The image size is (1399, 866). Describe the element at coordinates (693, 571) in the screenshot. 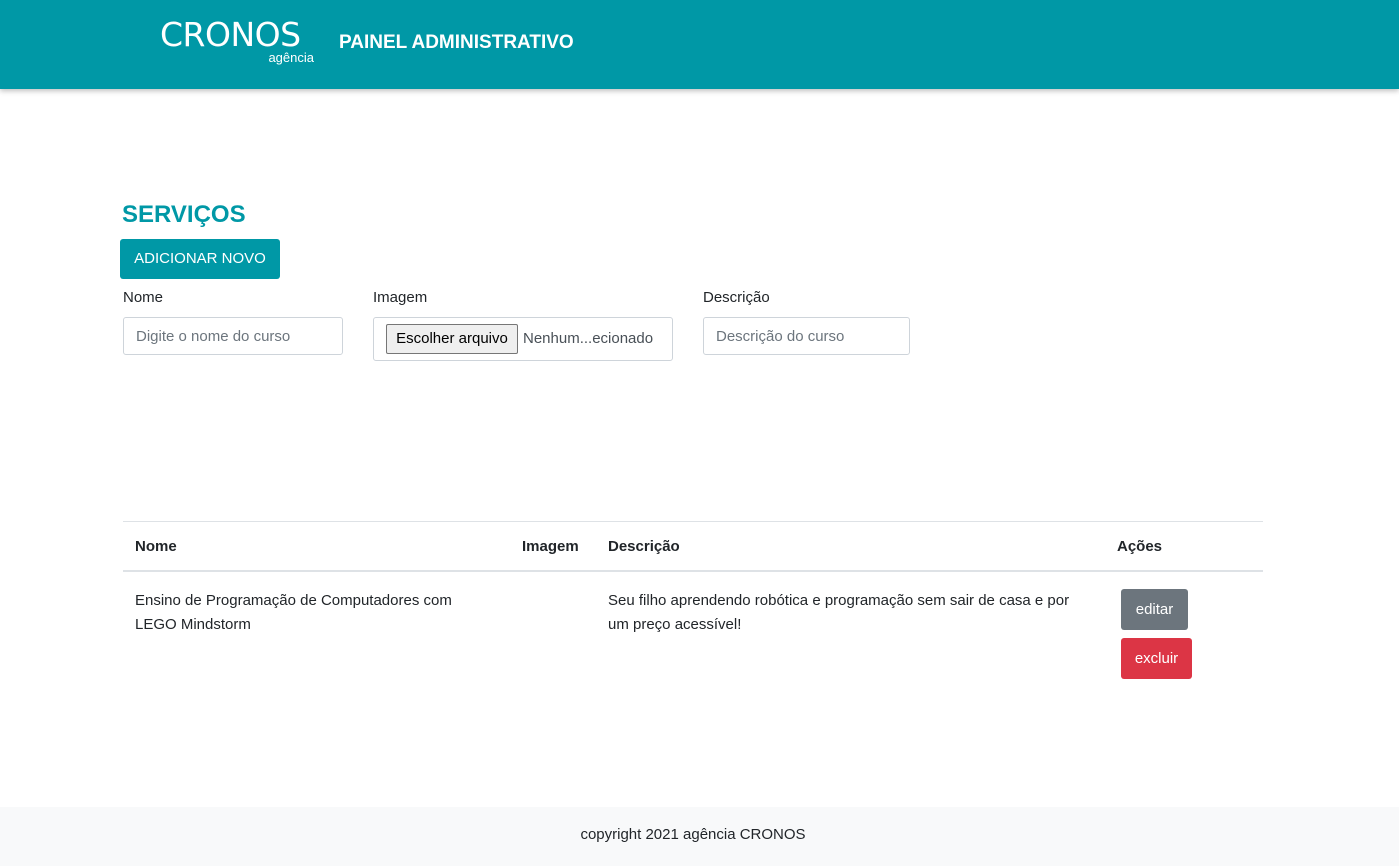

I see `table-header-border` at that location.